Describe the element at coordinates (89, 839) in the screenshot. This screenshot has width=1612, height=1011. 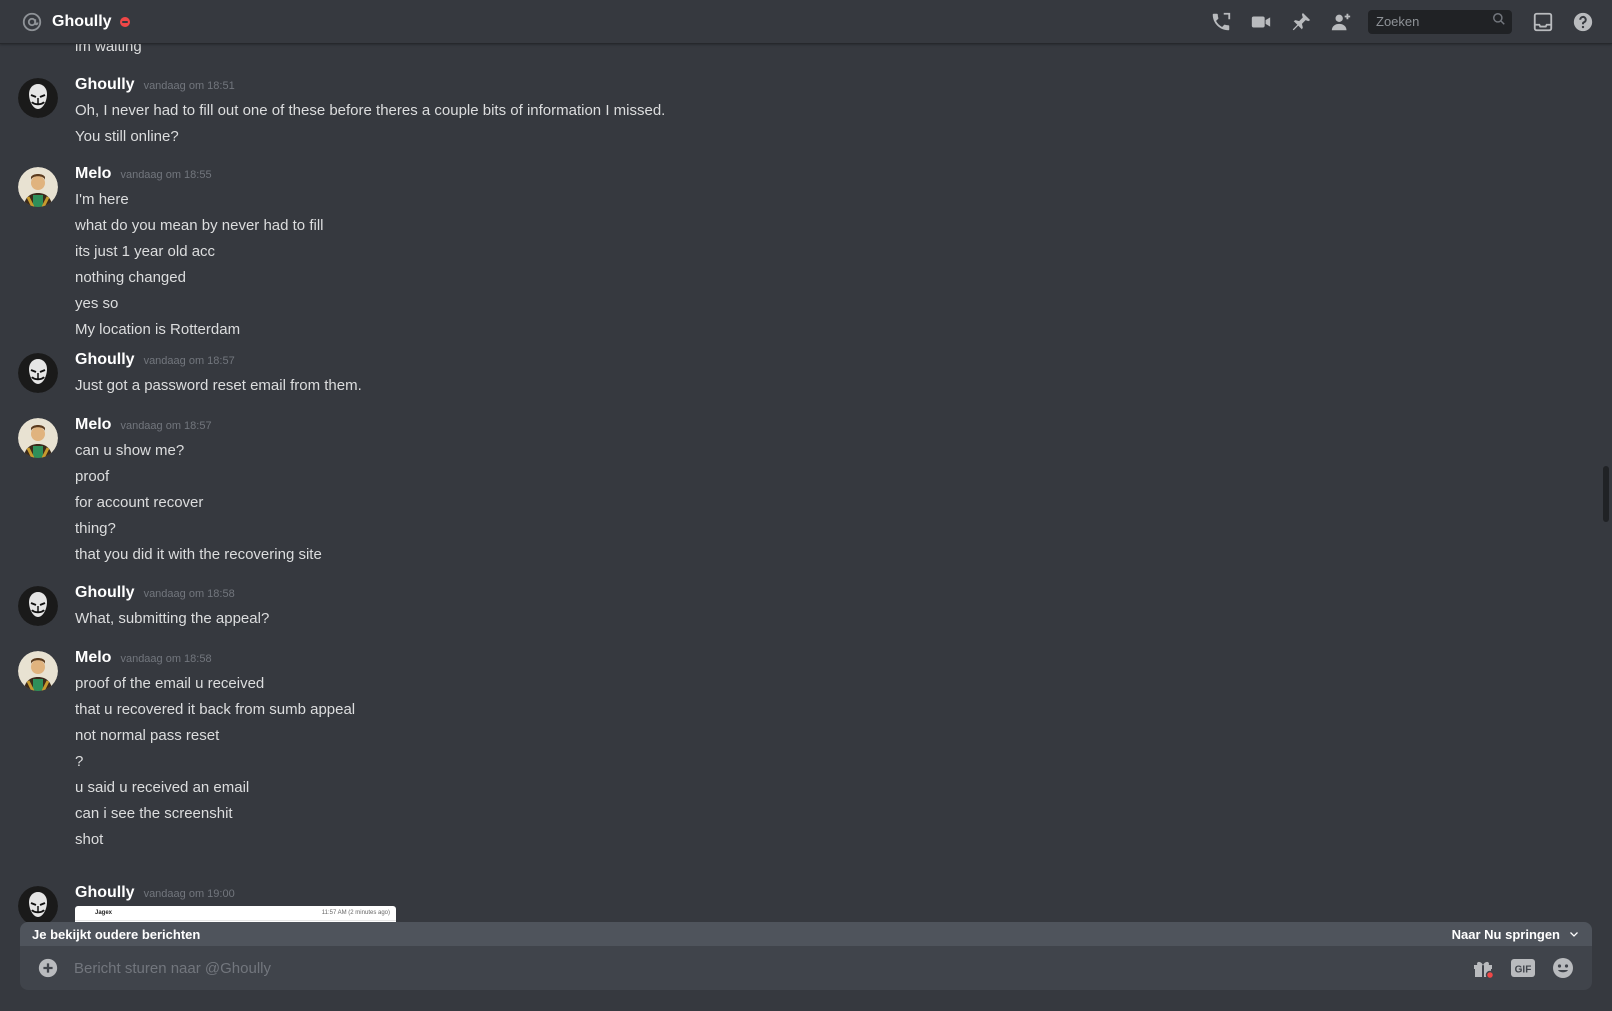
I see `message-line: shot` at that location.